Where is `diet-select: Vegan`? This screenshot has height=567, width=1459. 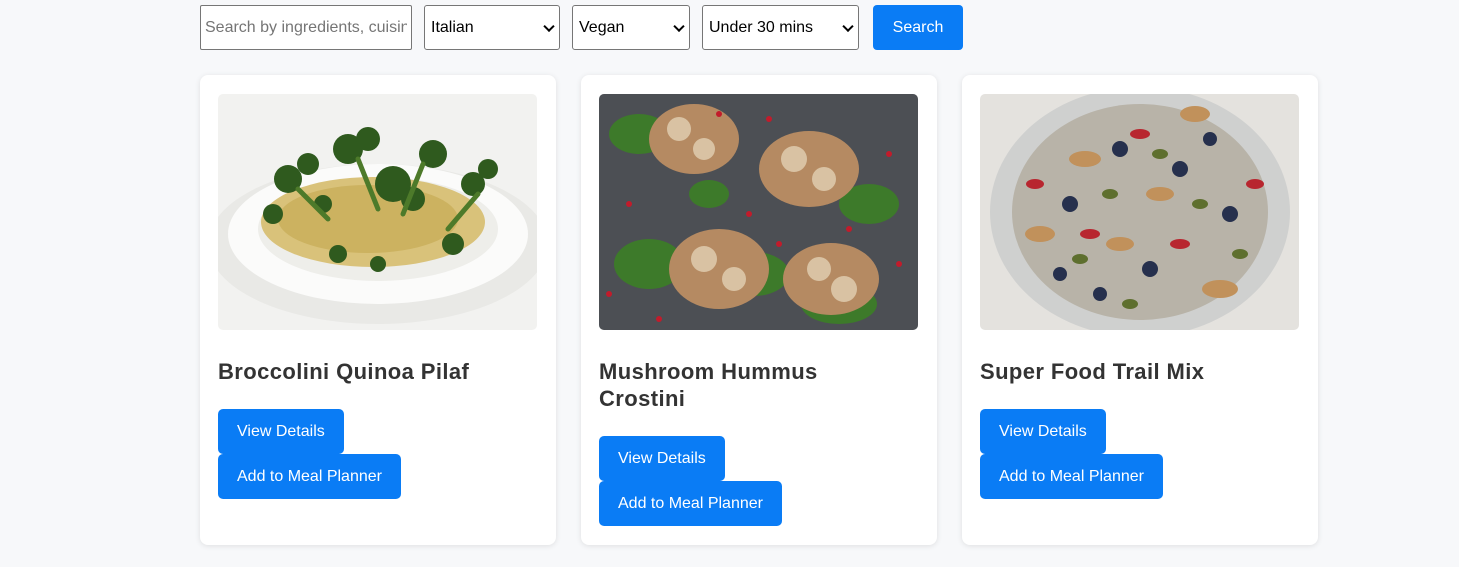
diet-select: Vegan is located at coordinates (631, 27).